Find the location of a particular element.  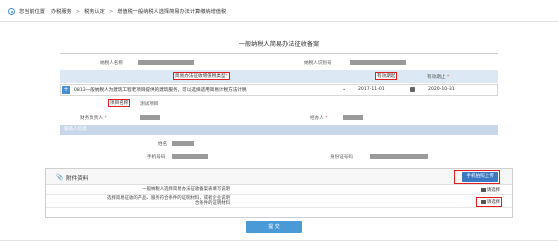

end-date-input: 2020-10-31 is located at coordinates (441, 89).